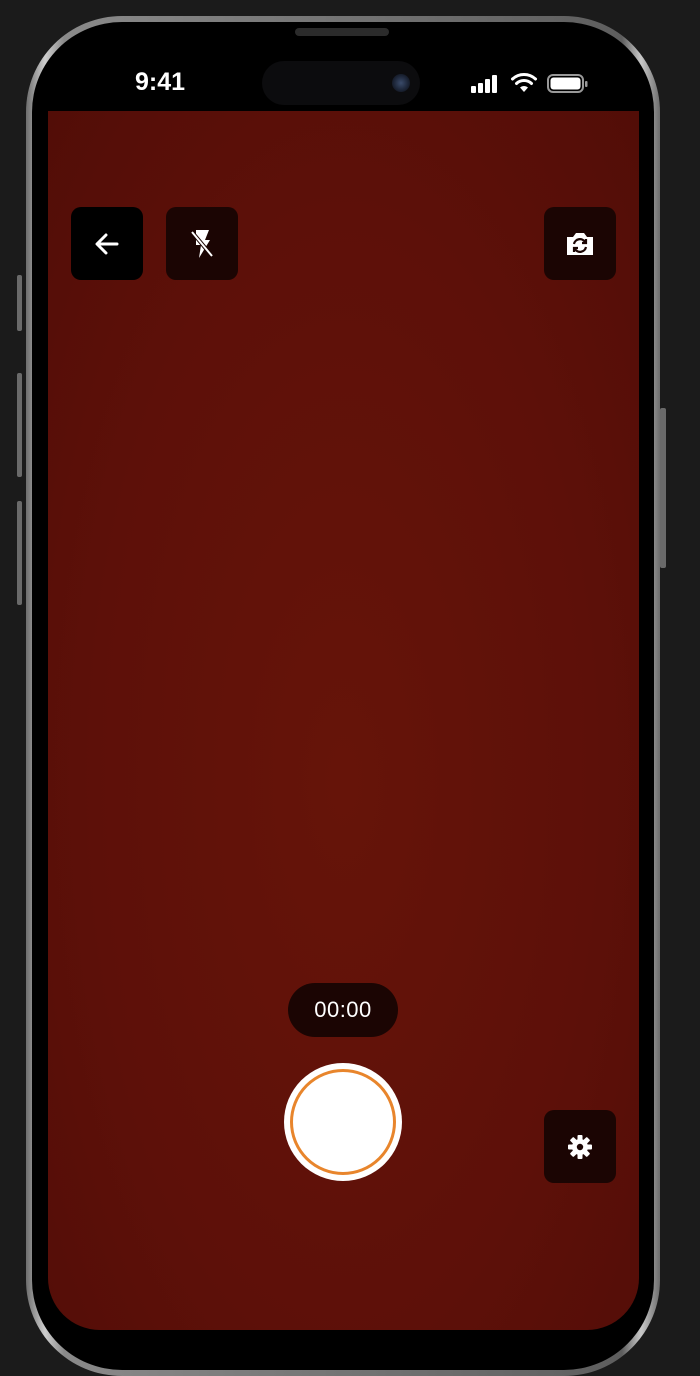  What do you see at coordinates (19, 303) in the screenshot?
I see `action-button` at bounding box center [19, 303].